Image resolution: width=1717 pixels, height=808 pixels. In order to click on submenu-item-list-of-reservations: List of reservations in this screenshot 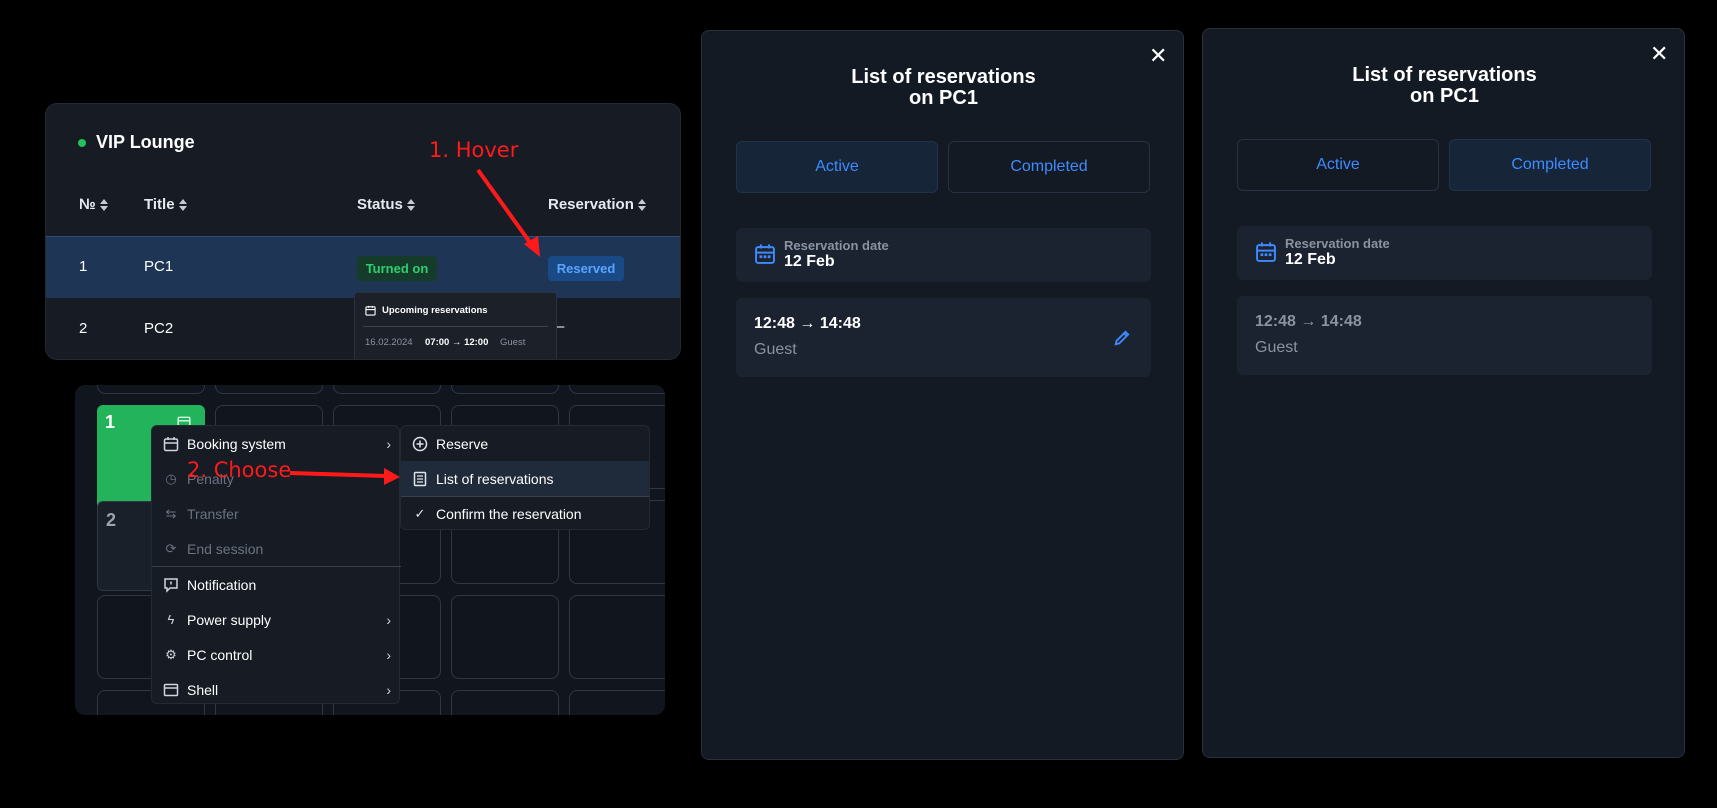, I will do `click(525, 478)`.